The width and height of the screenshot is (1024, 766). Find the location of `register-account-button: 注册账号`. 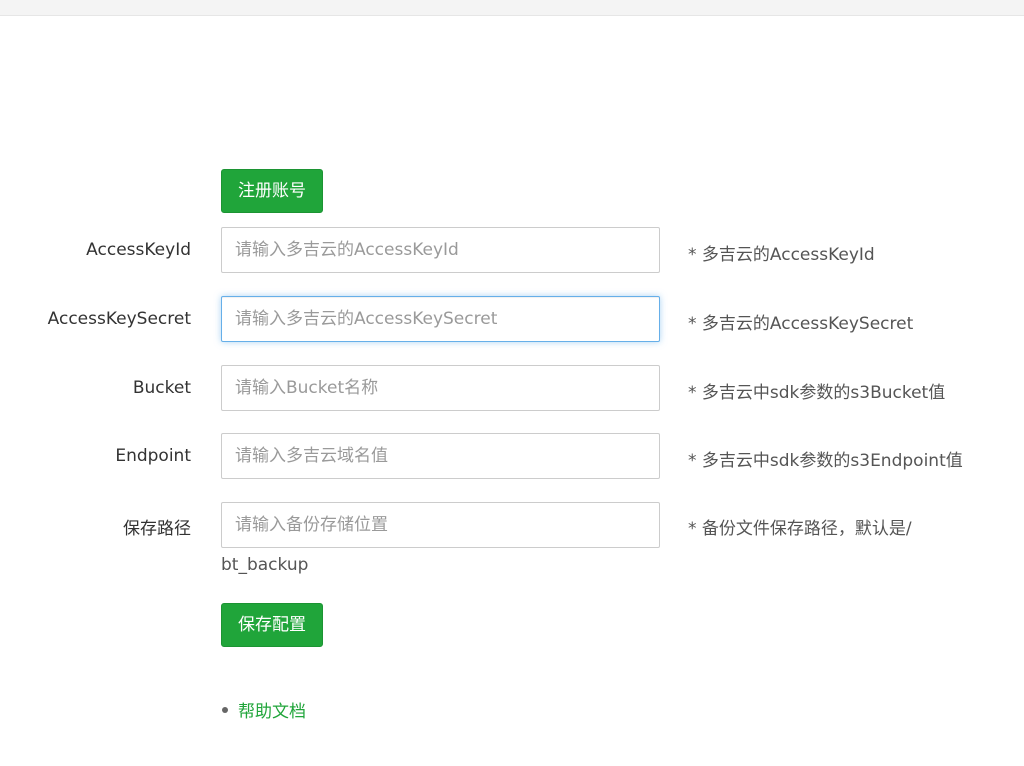

register-account-button: 注册账号 is located at coordinates (272, 191).